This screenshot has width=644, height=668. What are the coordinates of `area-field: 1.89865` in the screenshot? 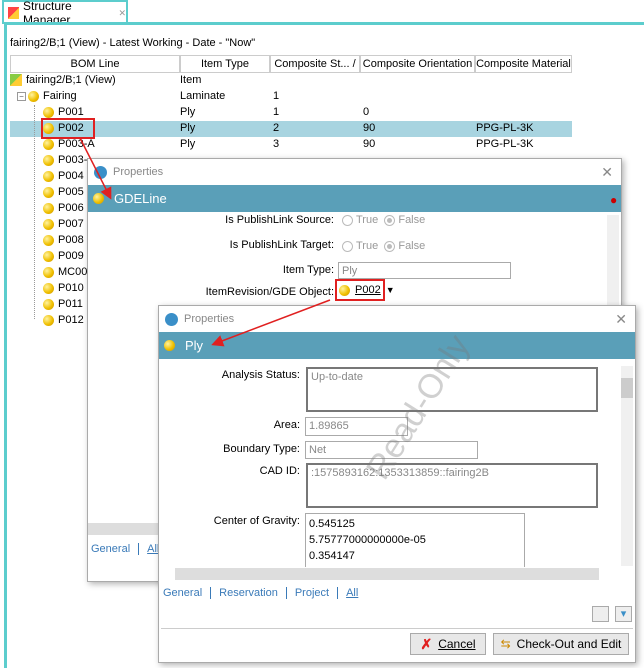 It's located at (356, 426).